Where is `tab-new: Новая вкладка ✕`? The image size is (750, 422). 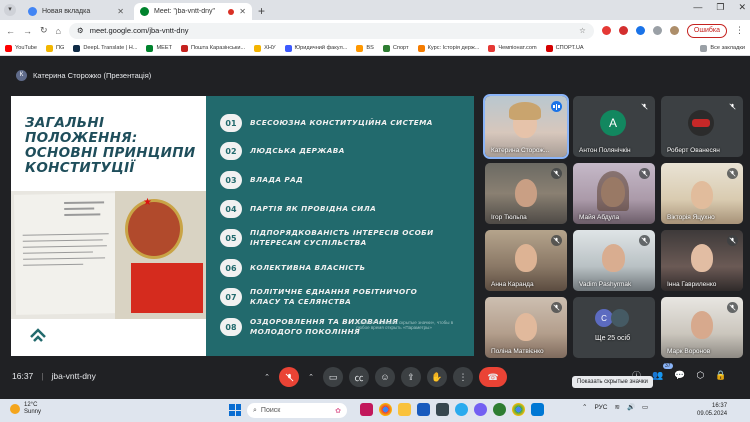 tab-new: Новая вкладка ✕ is located at coordinates (76, 11).